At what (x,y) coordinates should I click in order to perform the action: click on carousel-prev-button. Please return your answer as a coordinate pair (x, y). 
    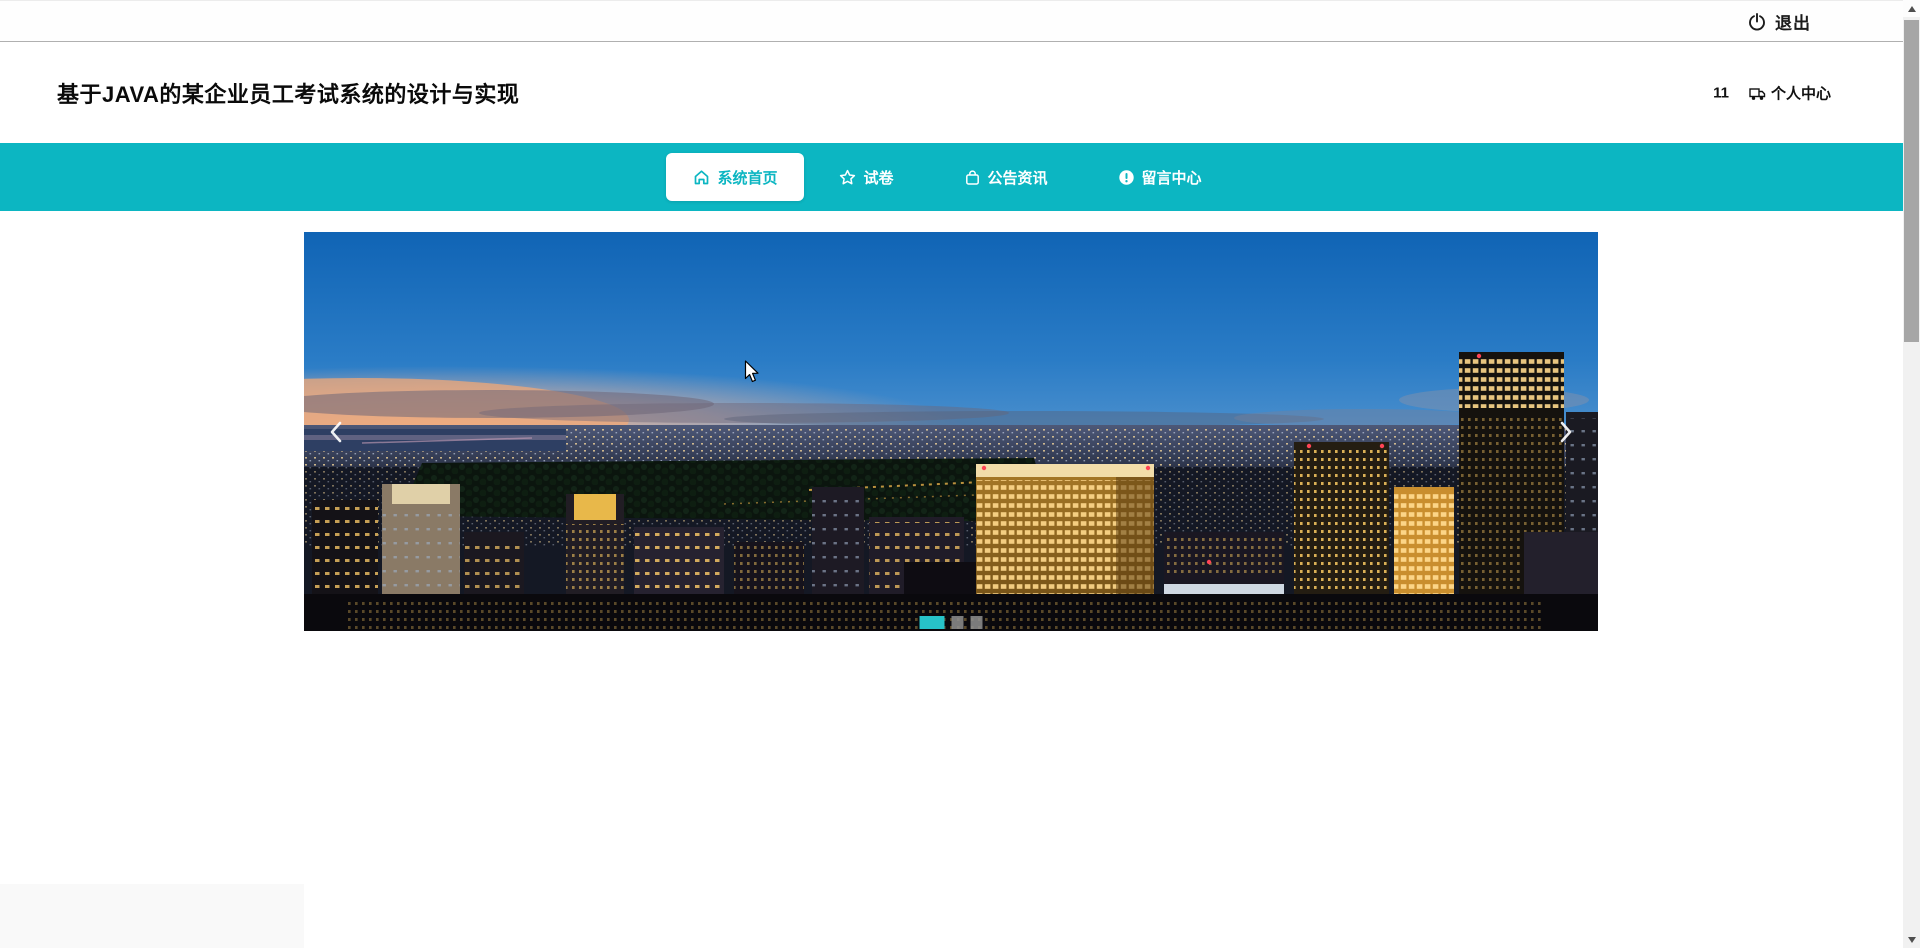
    Looking at the image, I should click on (336, 432).